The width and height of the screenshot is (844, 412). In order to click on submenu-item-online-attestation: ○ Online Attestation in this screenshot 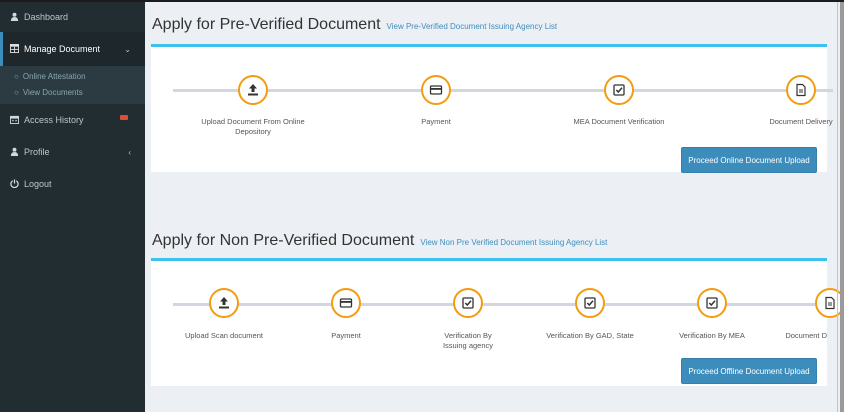, I will do `click(72, 76)`.